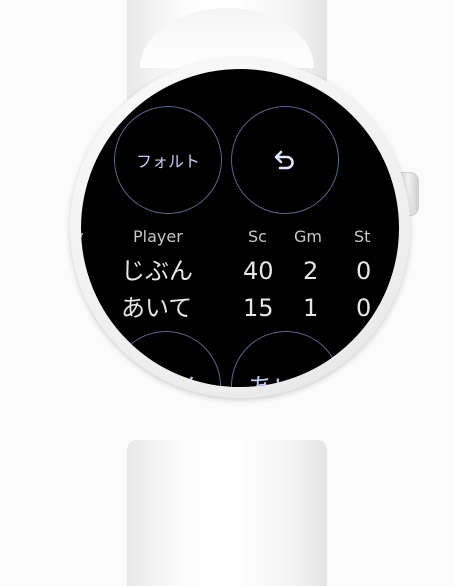  What do you see at coordinates (166, 359) in the screenshot?
I see `point-me-button: じぶん` at bounding box center [166, 359].